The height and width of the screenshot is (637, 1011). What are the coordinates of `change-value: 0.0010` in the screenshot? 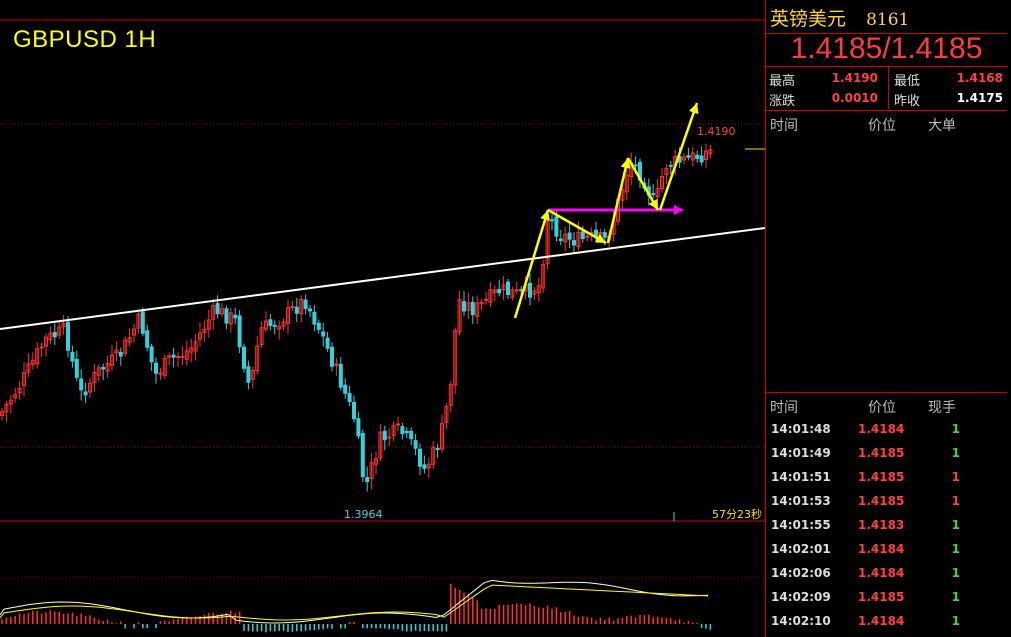 It's located at (854, 98).